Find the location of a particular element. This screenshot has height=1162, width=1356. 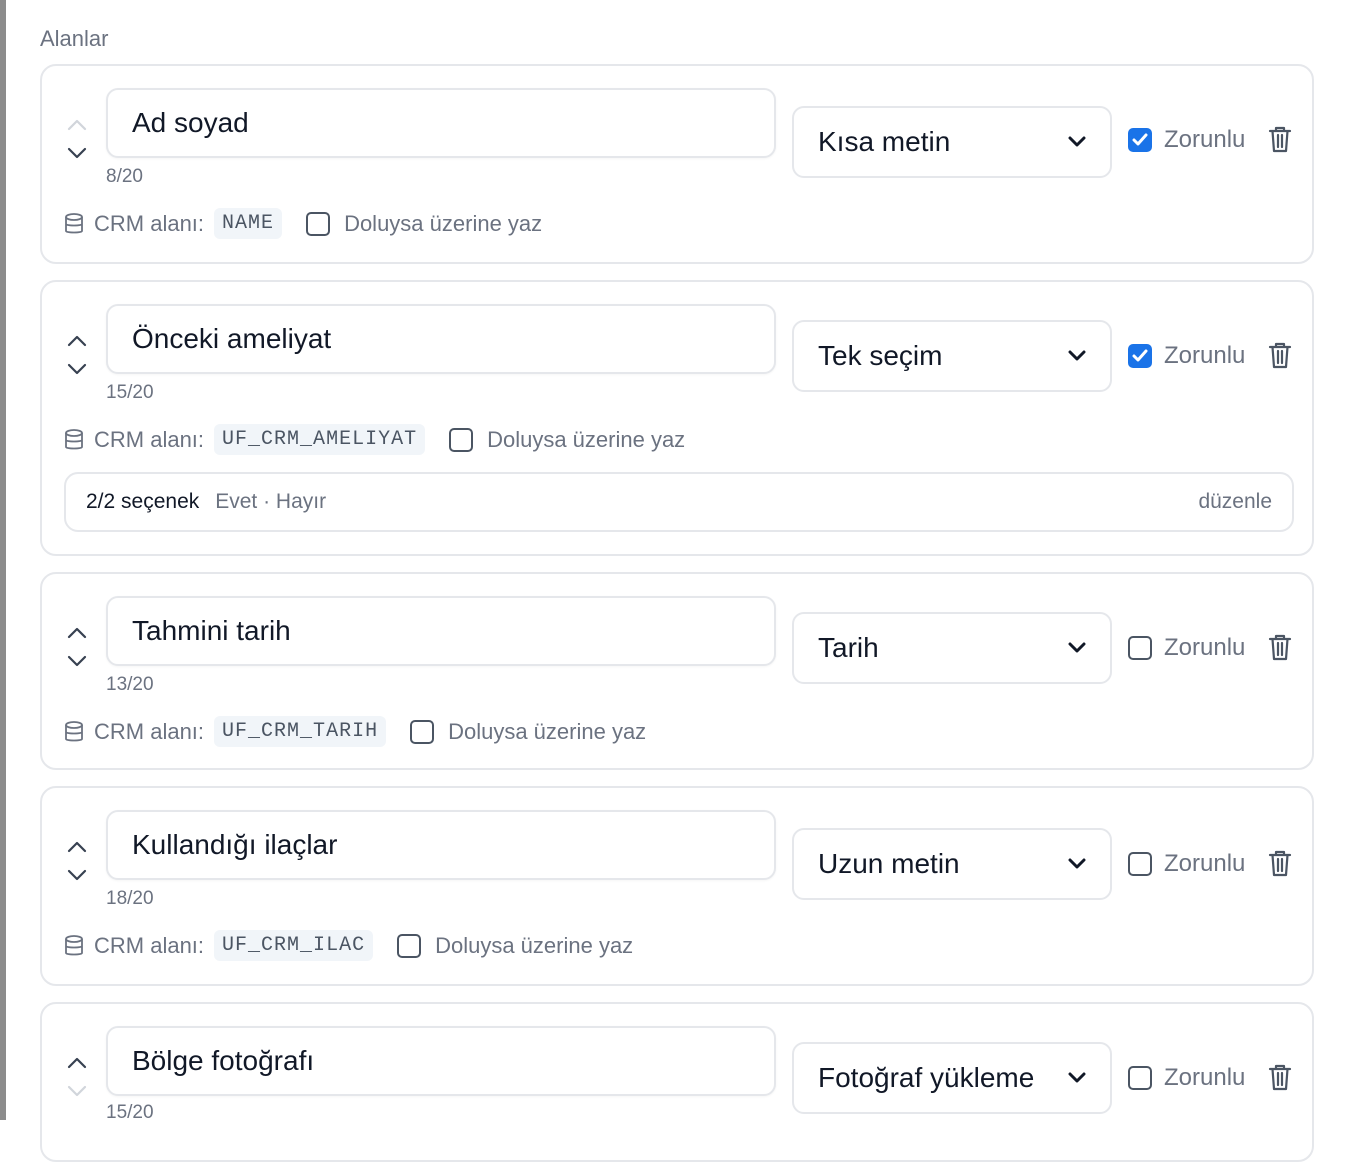

crm-mapping-row: CRM alanı: NAME Doluysa üzerine yaz is located at coordinates (303, 223).